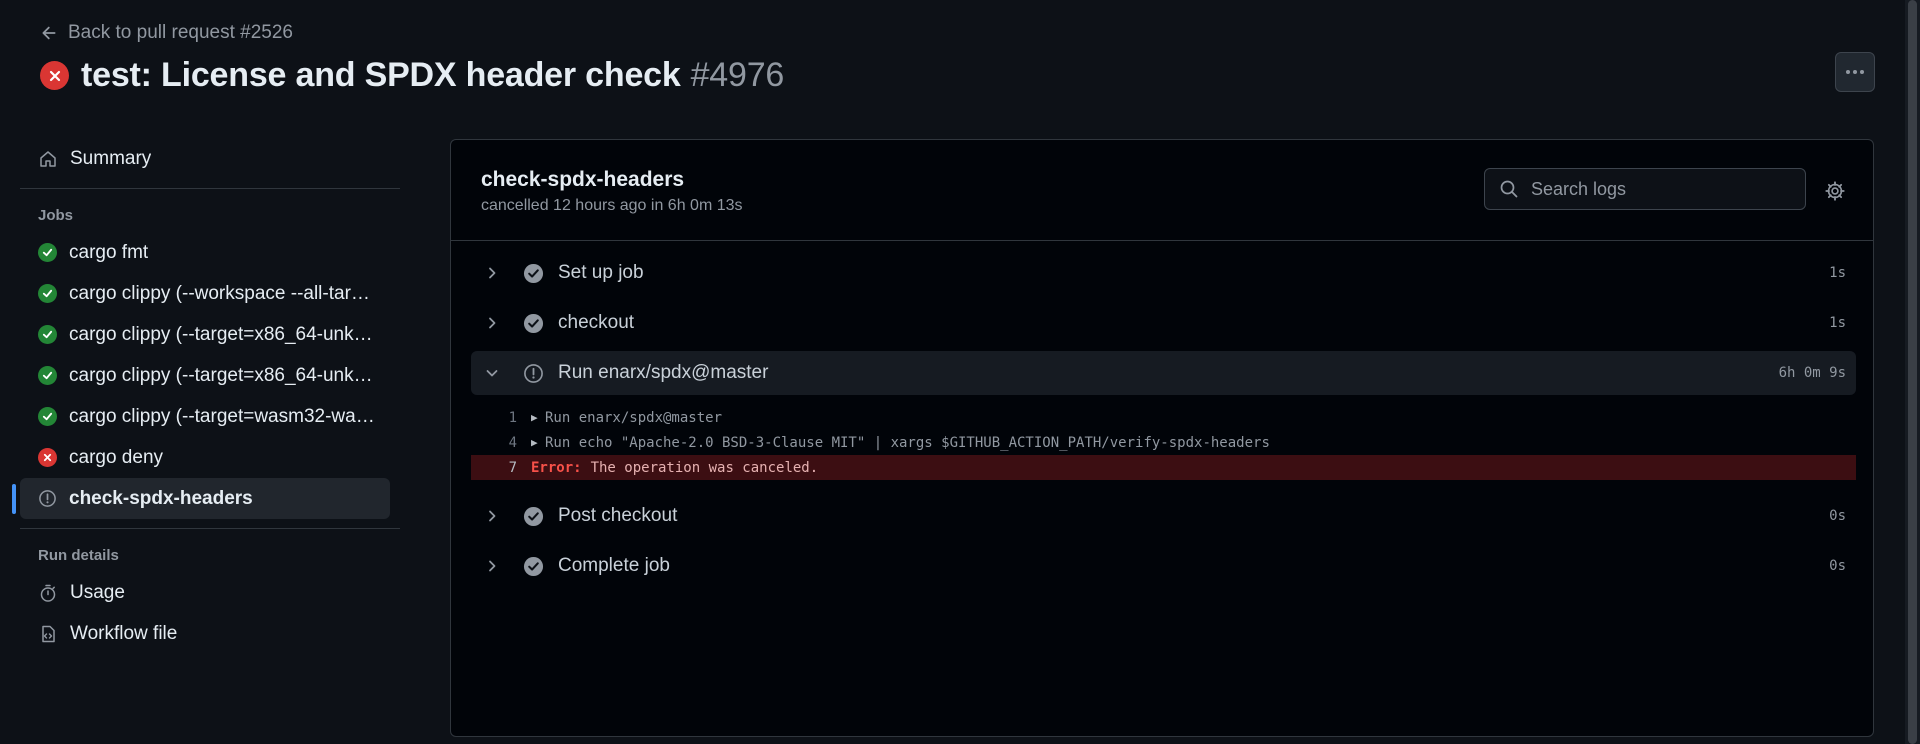 This screenshot has height=744, width=1920. I want to click on sidebar-item-summary: Summary, so click(205, 158).